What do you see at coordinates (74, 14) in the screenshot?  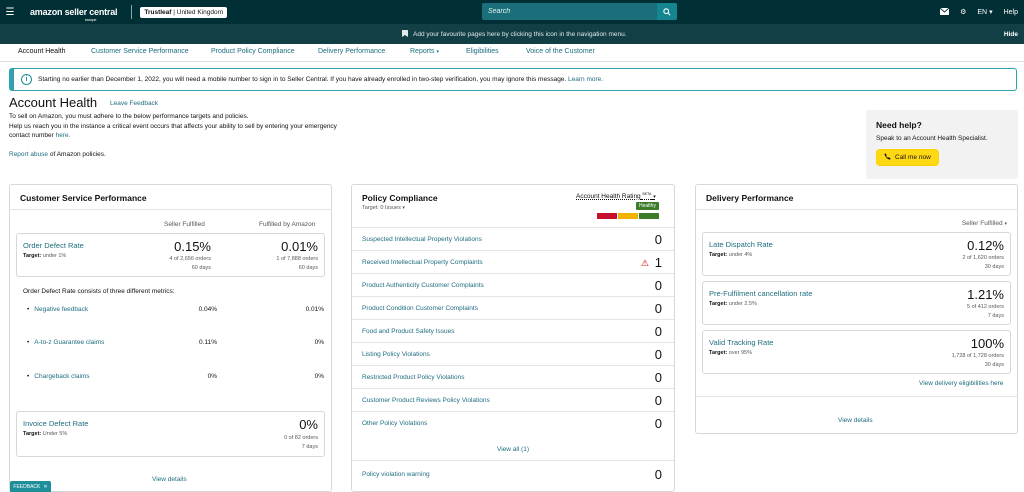 I see `amazon-seller-central-logo: amazon seller central europe` at bounding box center [74, 14].